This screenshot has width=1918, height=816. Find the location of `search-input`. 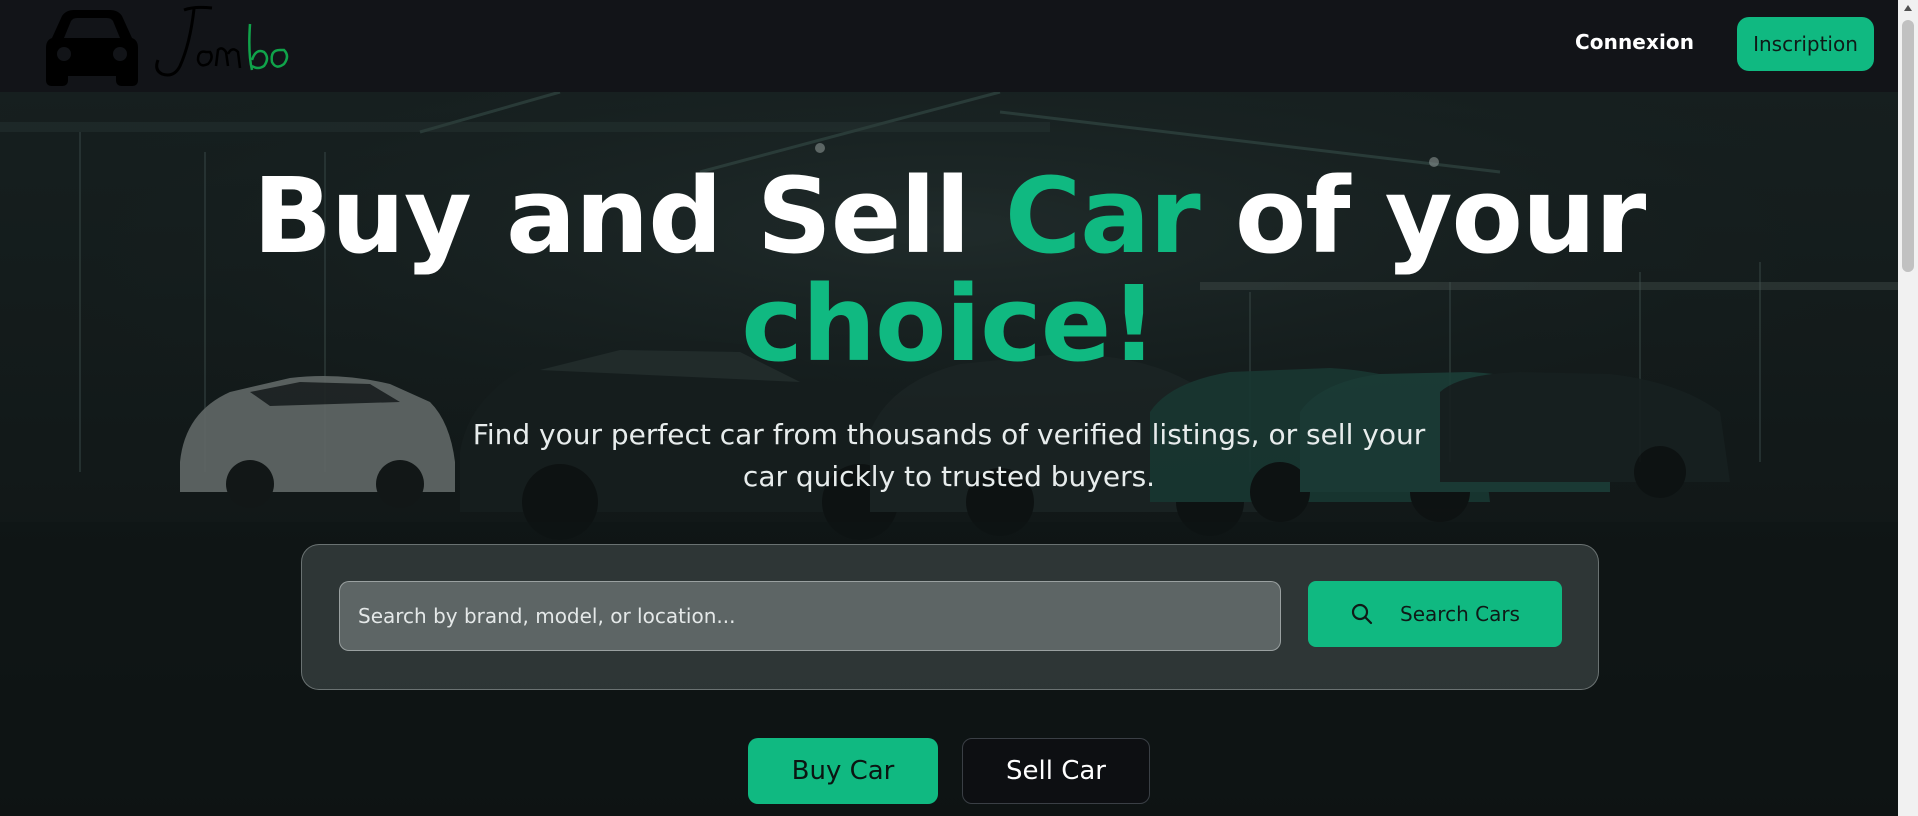

search-input is located at coordinates (810, 616).